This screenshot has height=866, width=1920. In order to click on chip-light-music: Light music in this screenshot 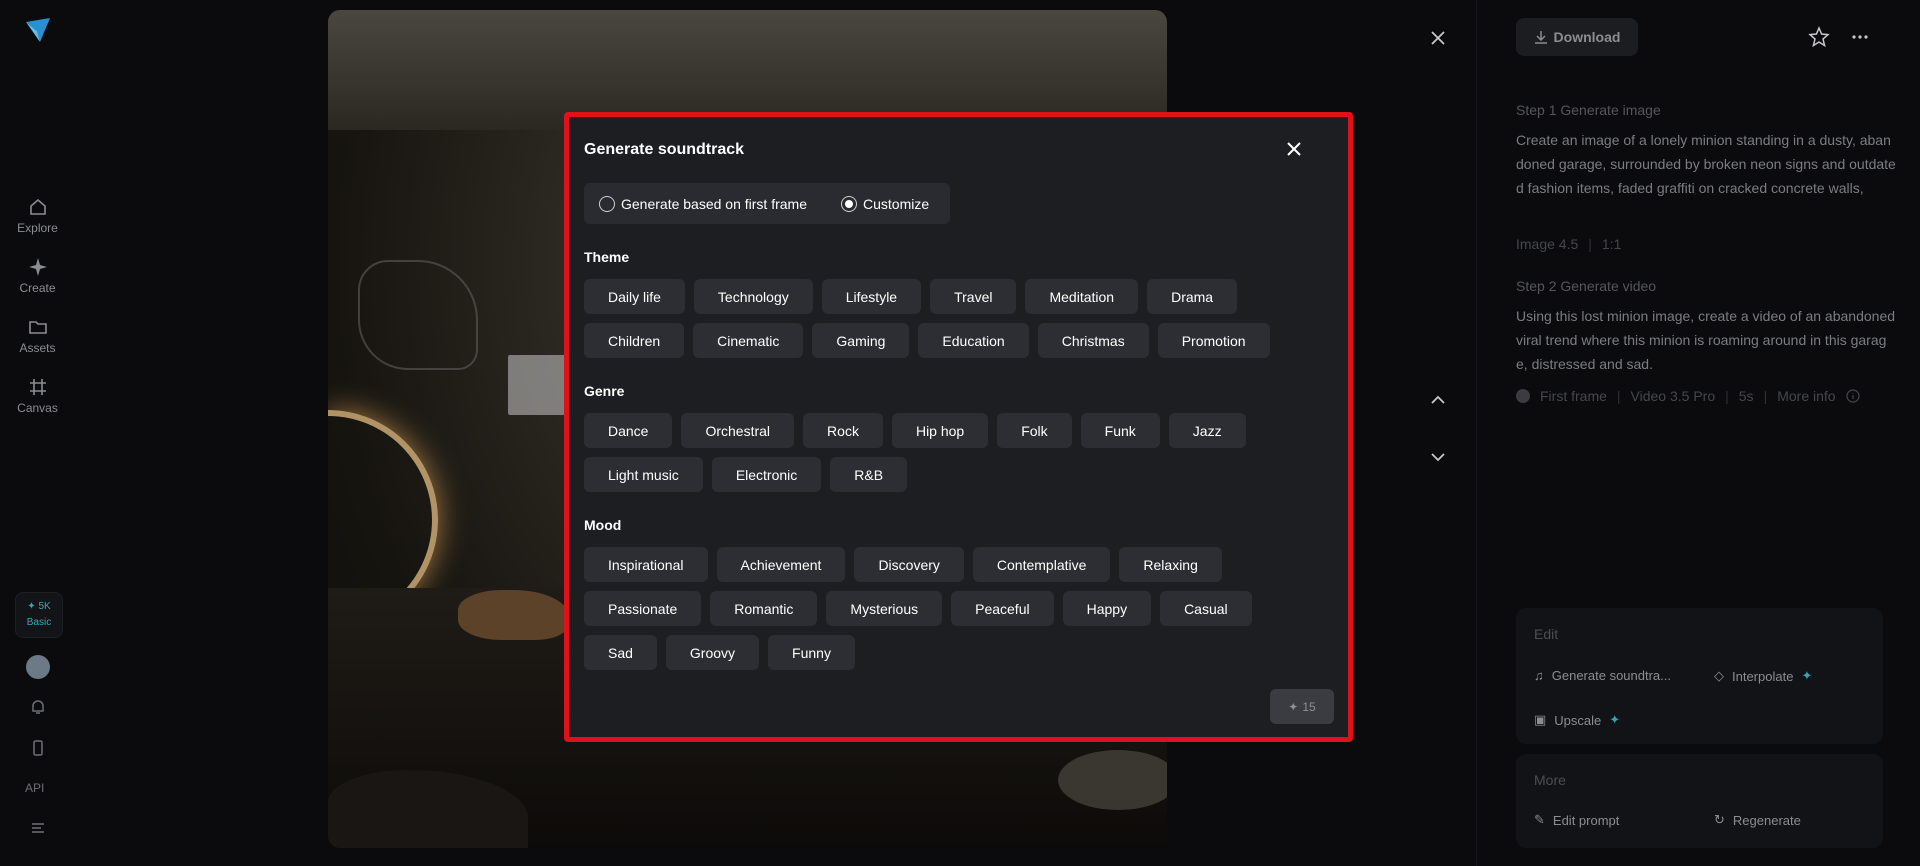, I will do `click(643, 474)`.